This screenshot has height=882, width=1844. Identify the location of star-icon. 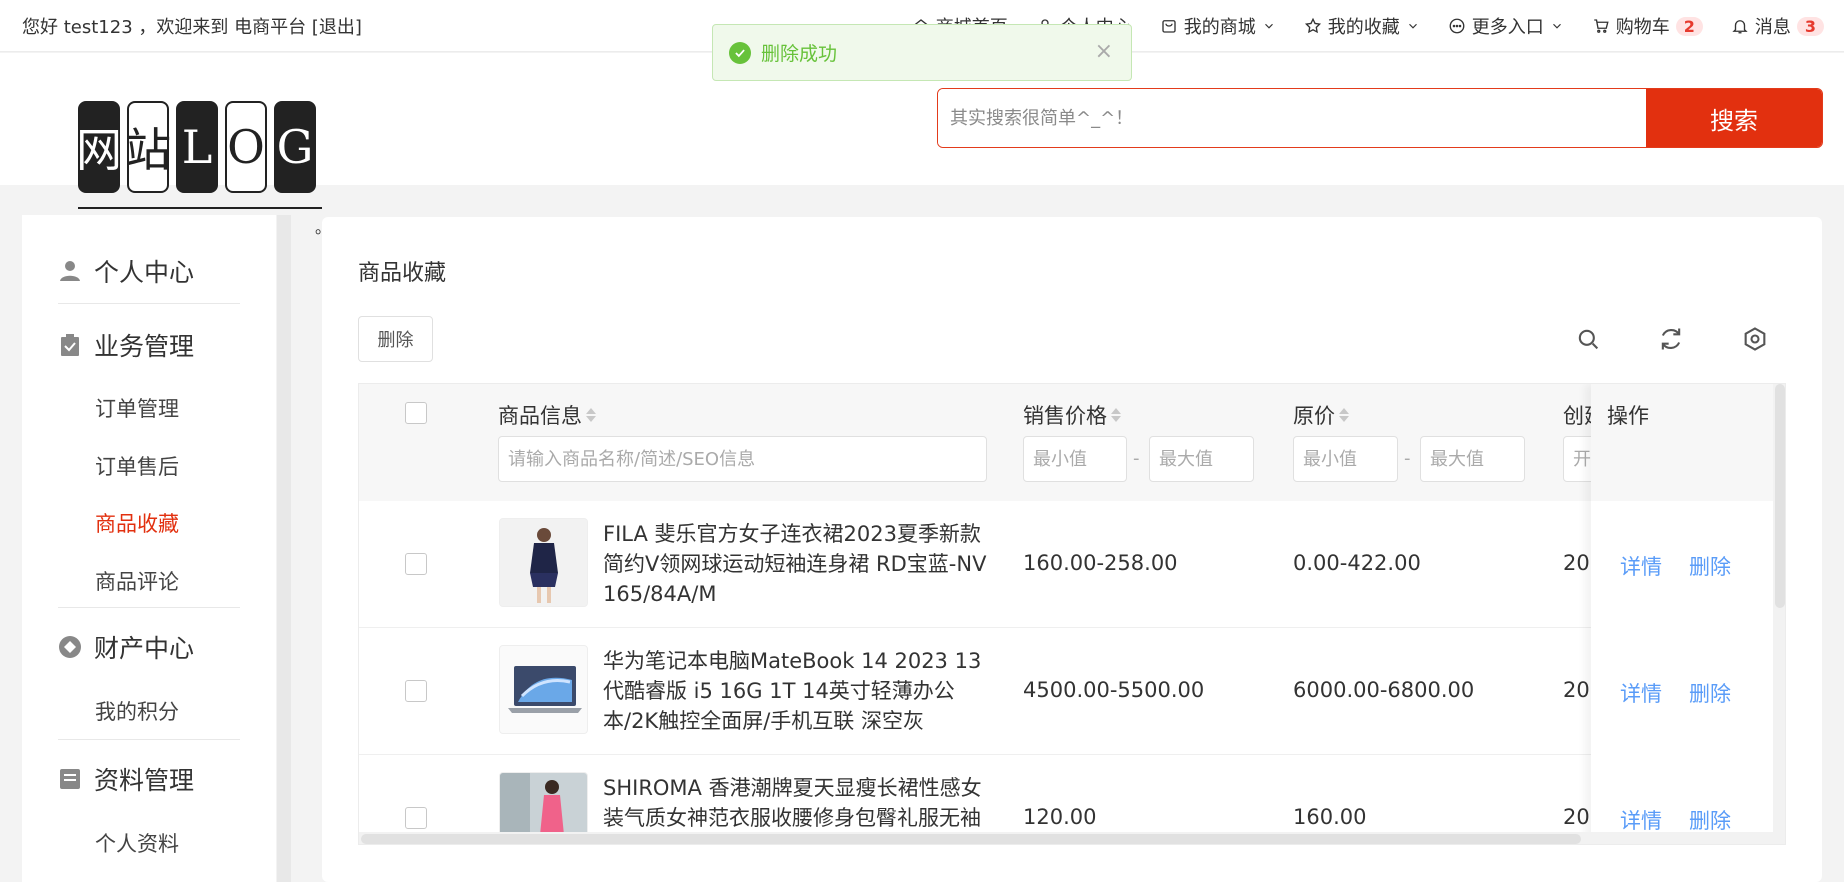
(1312, 25).